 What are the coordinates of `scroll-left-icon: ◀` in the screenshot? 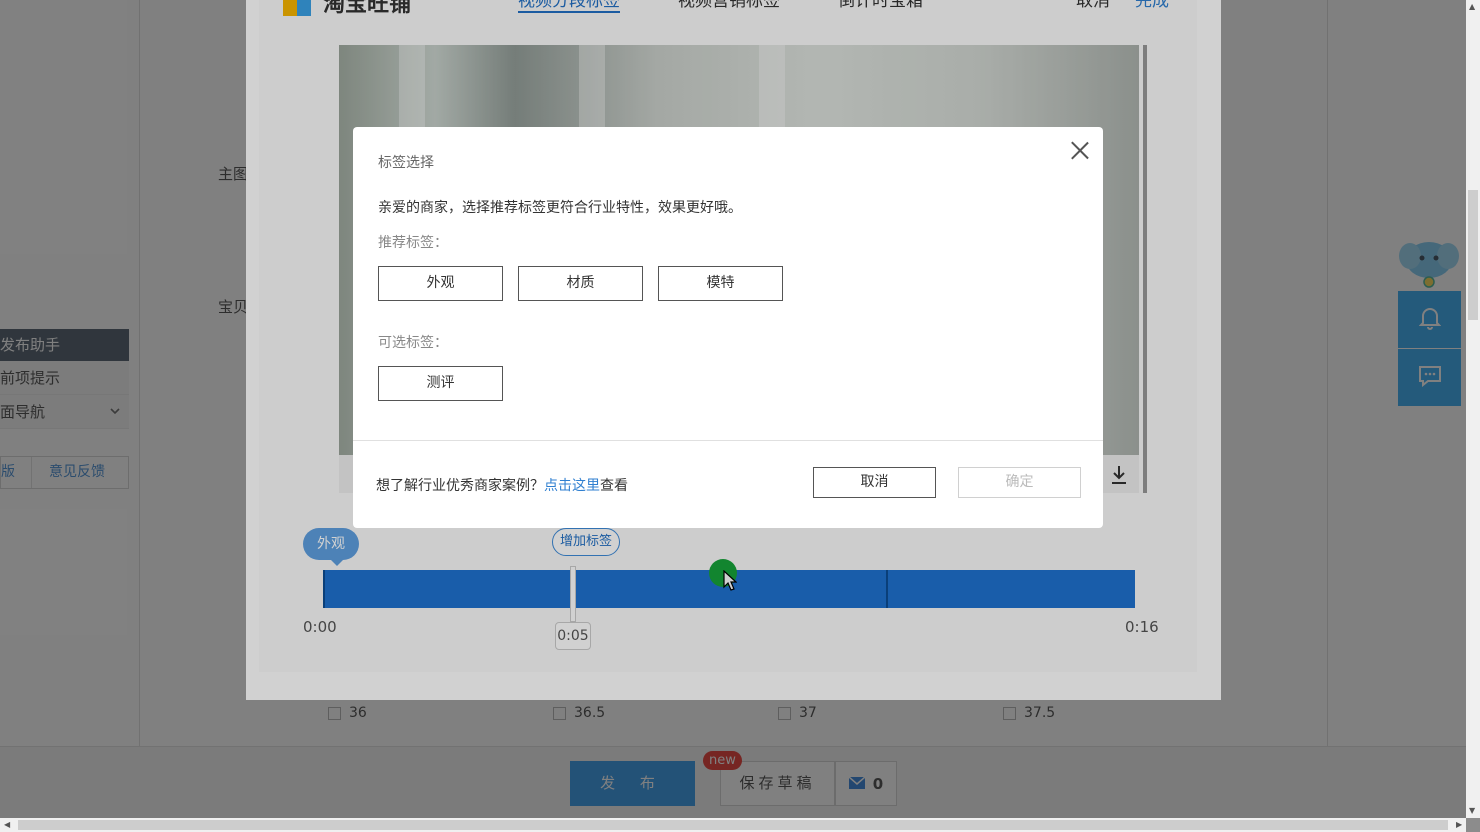 It's located at (7, 824).